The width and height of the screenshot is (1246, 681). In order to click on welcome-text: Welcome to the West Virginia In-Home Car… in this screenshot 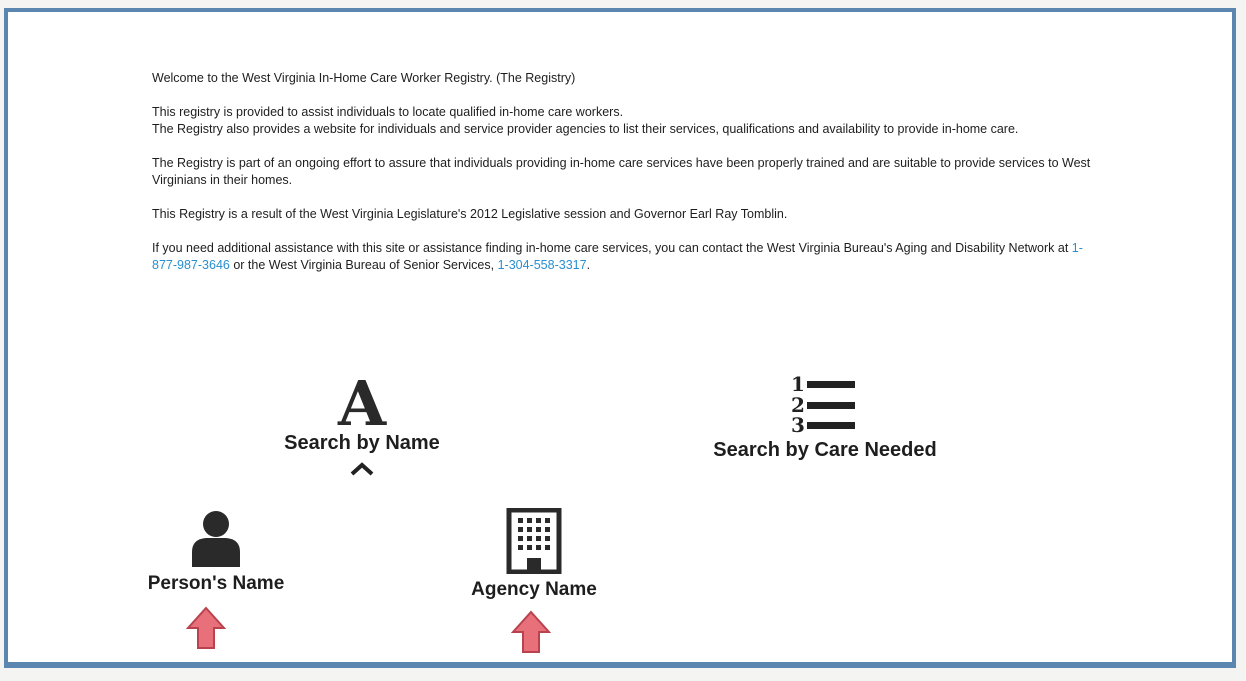, I will do `click(364, 78)`.